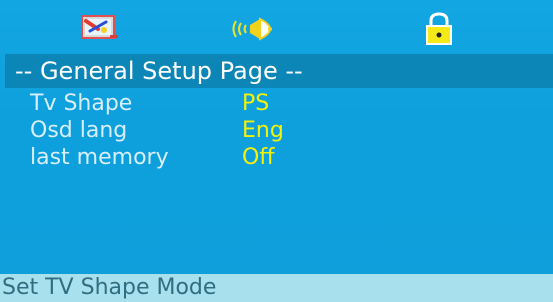 The height and width of the screenshot is (302, 553). Describe the element at coordinates (79, 130) in the screenshot. I see `setting-label: Osd lang` at that location.